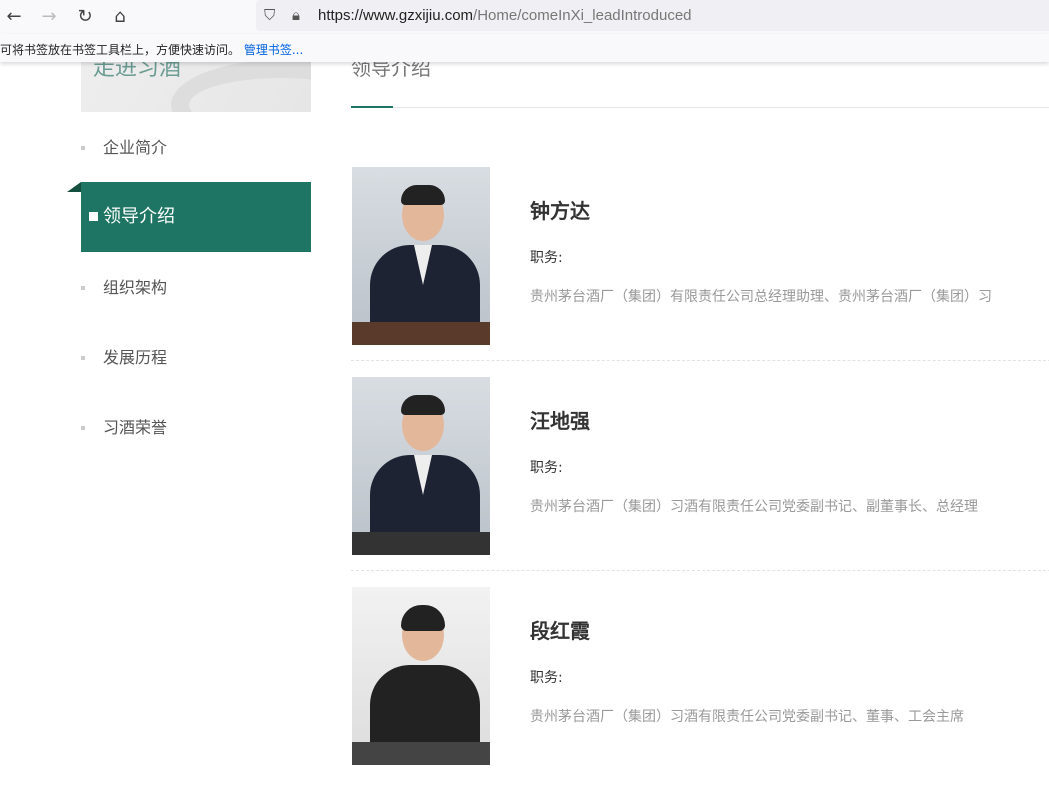 The image size is (1049, 797). I want to click on header-decoration, so click(241, 86).